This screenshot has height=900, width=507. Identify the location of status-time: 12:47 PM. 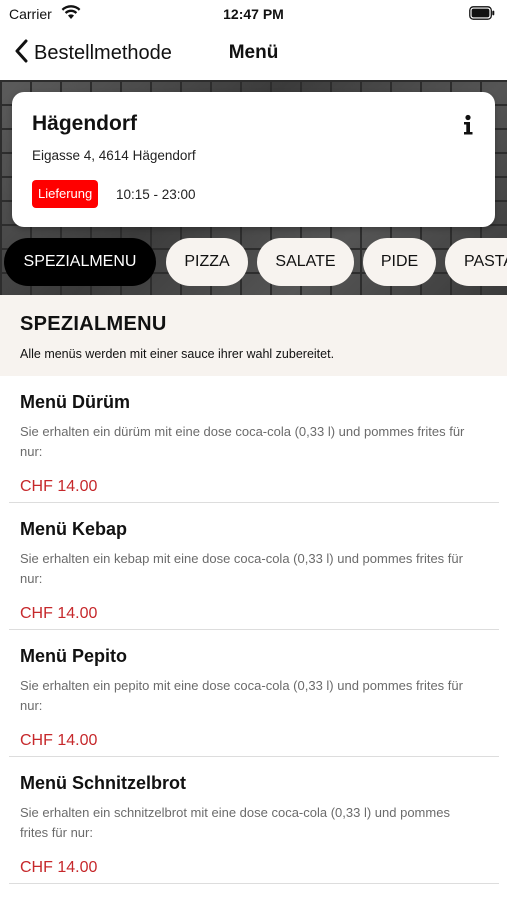
(253, 14).